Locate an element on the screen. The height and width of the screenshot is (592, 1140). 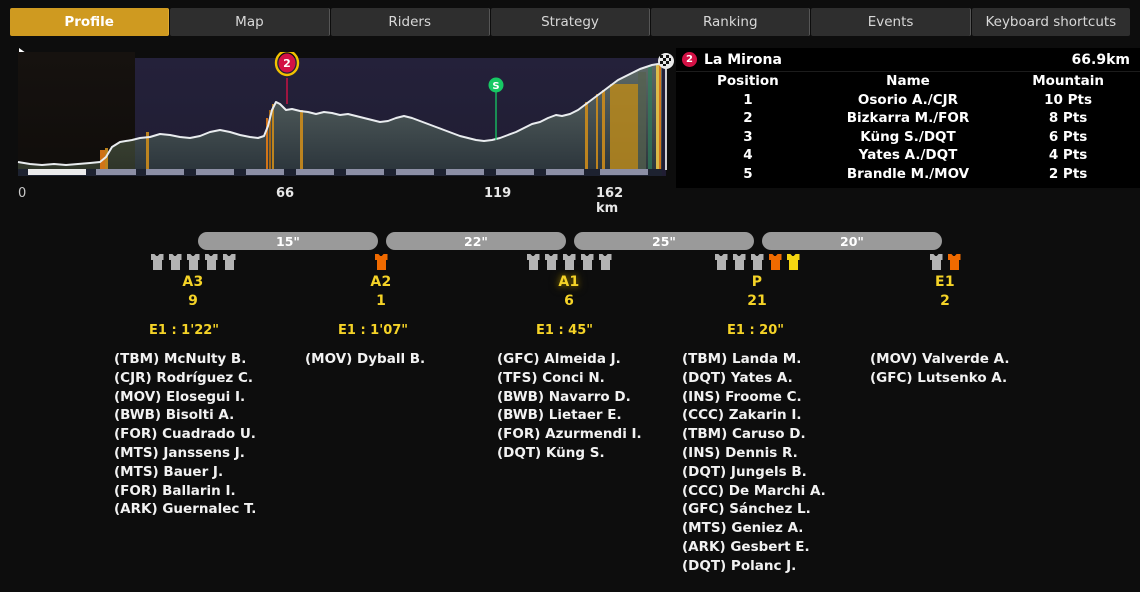
list-item: (BWB) Lietaer E. is located at coordinates (569, 415).